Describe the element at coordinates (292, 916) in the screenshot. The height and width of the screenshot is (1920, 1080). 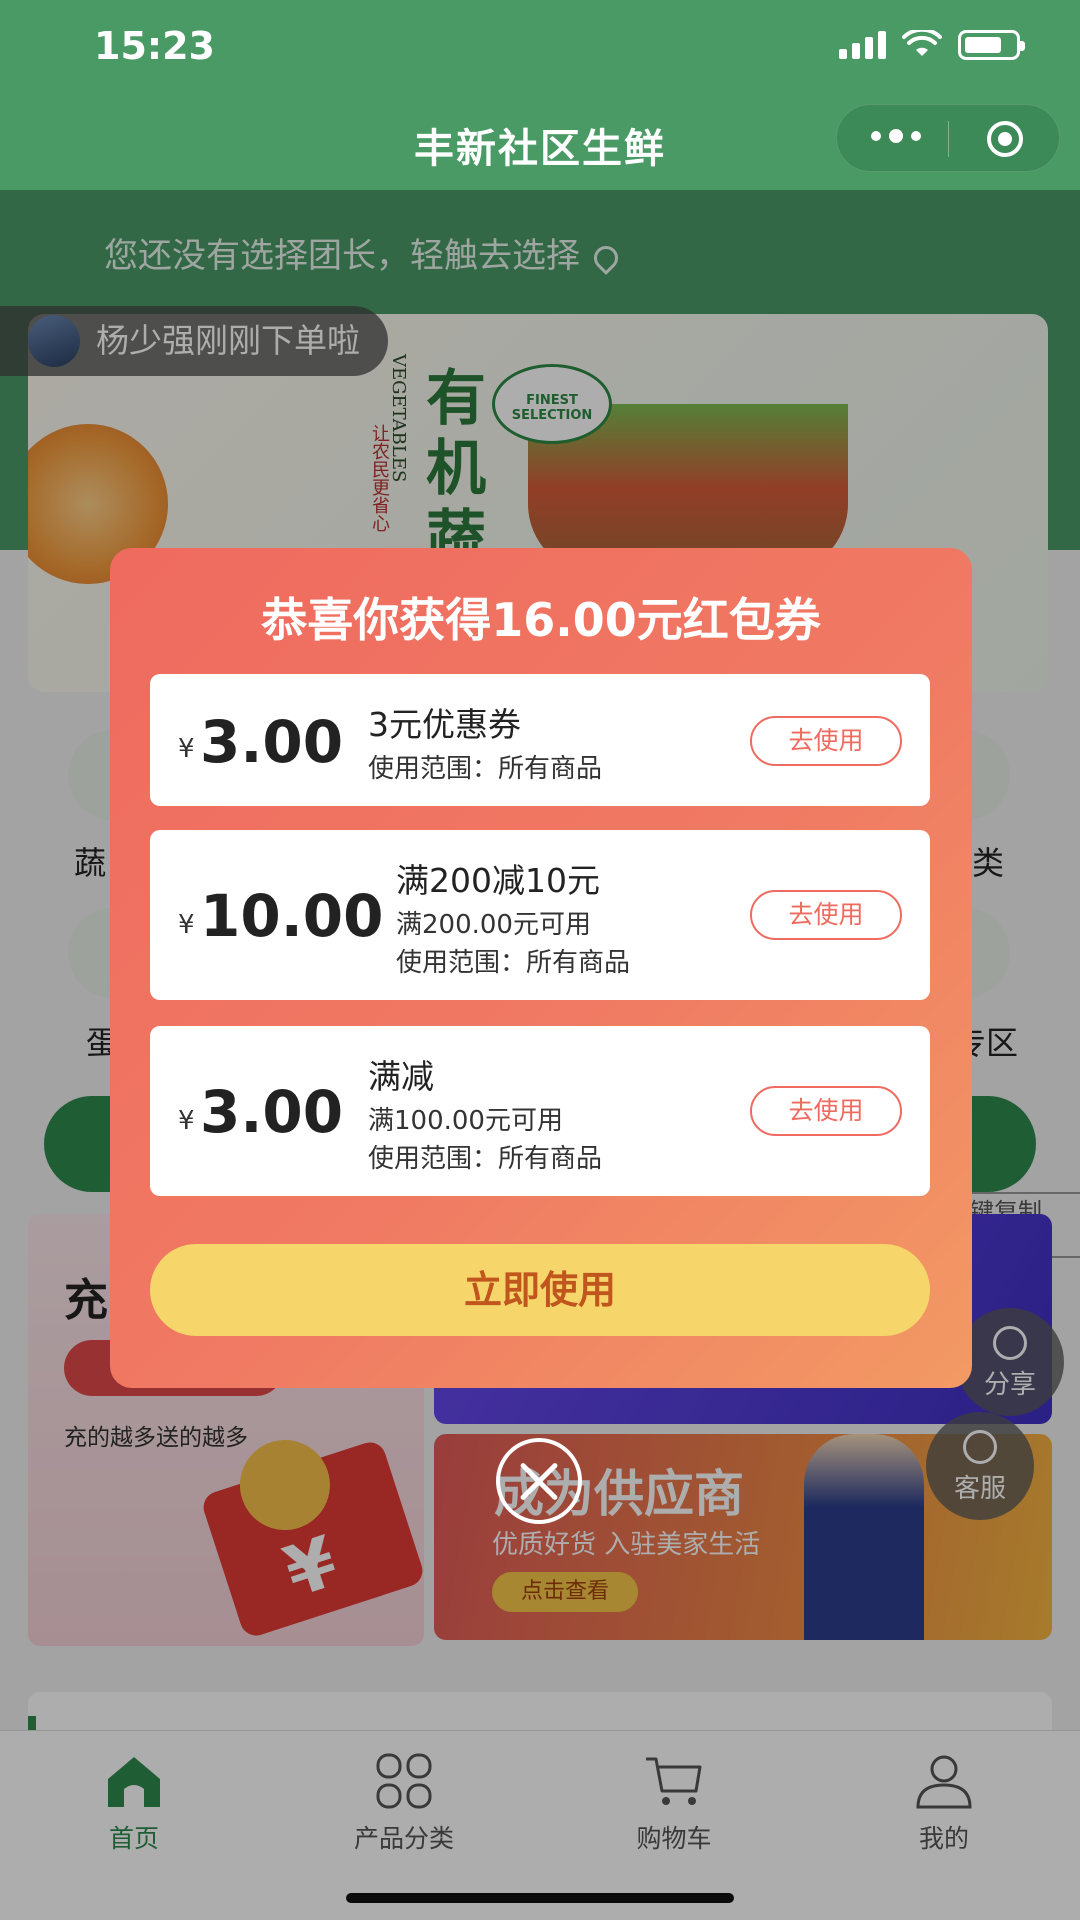
I see `coupon-amount: 10.00` at that location.